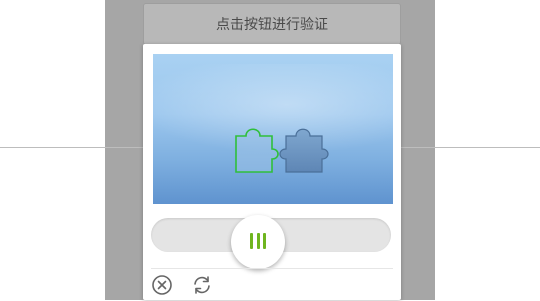 This screenshot has height=301, width=540. Describe the element at coordinates (257, 150) in the screenshot. I see `puzzle-piece-outline` at that location.